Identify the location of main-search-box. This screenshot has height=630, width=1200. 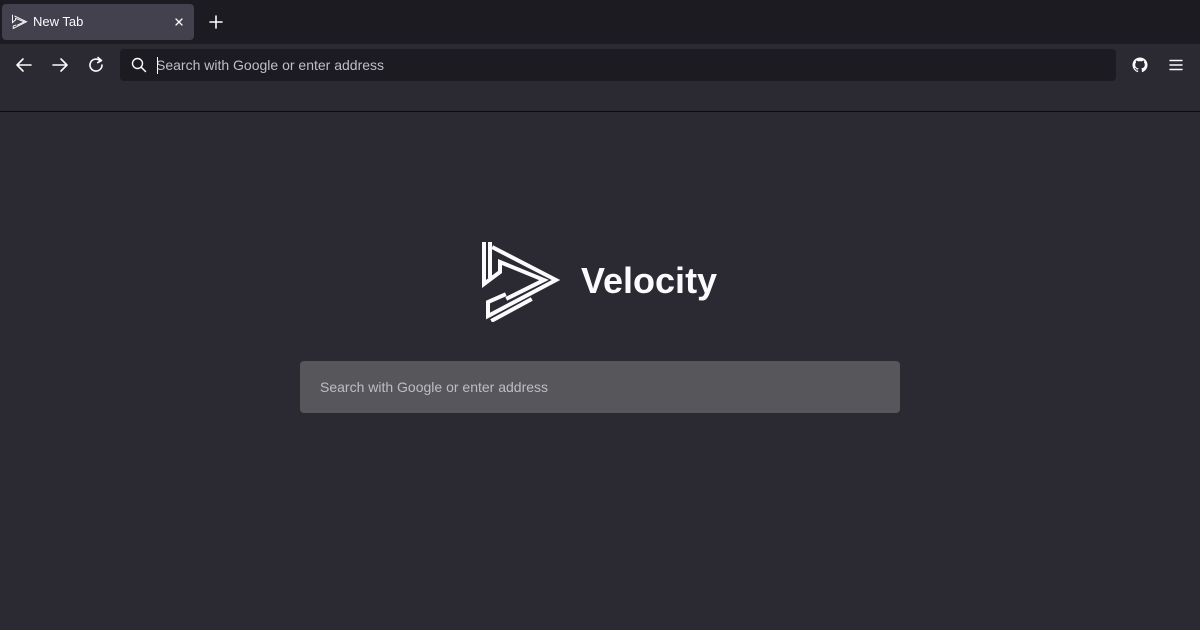
(600, 387).